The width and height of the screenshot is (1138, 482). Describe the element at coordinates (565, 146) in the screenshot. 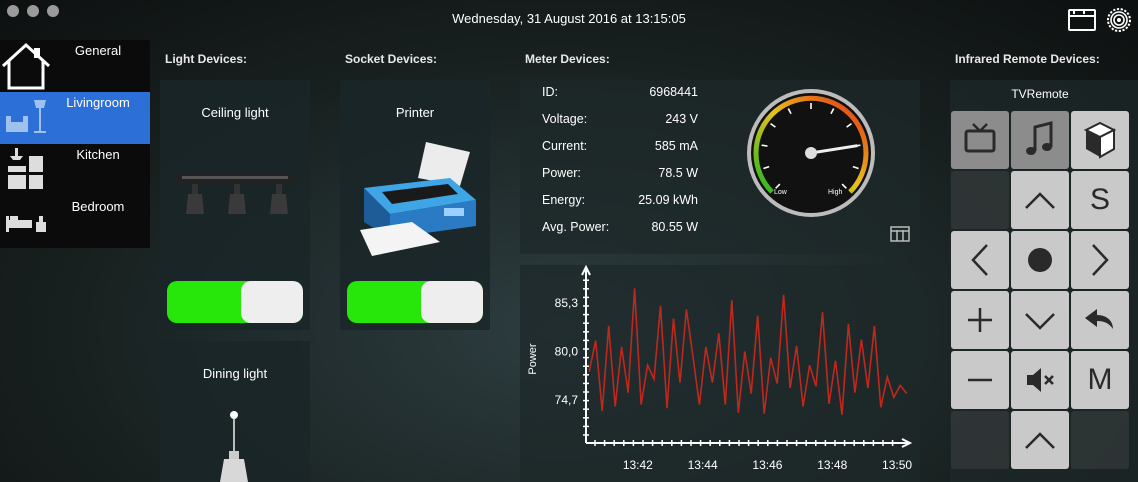

I see `meter-key: Current:` at that location.